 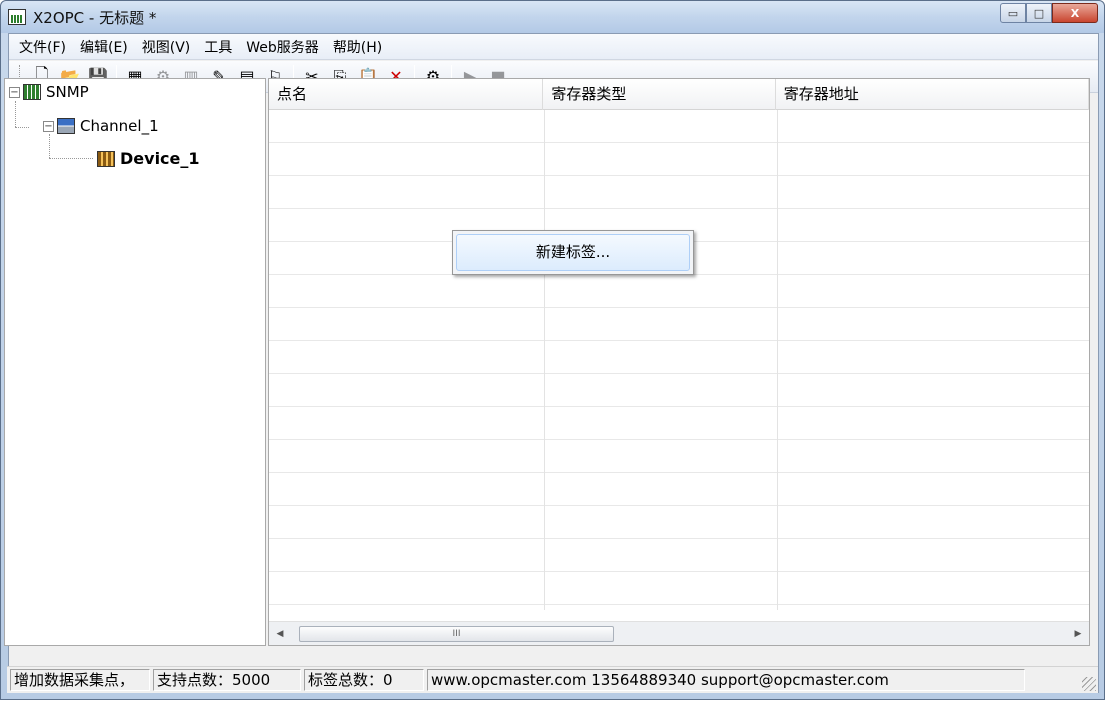 What do you see at coordinates (1039, 13) in the screenshot?
I see `maximize-button: □` at bounding box center [1039, 13].